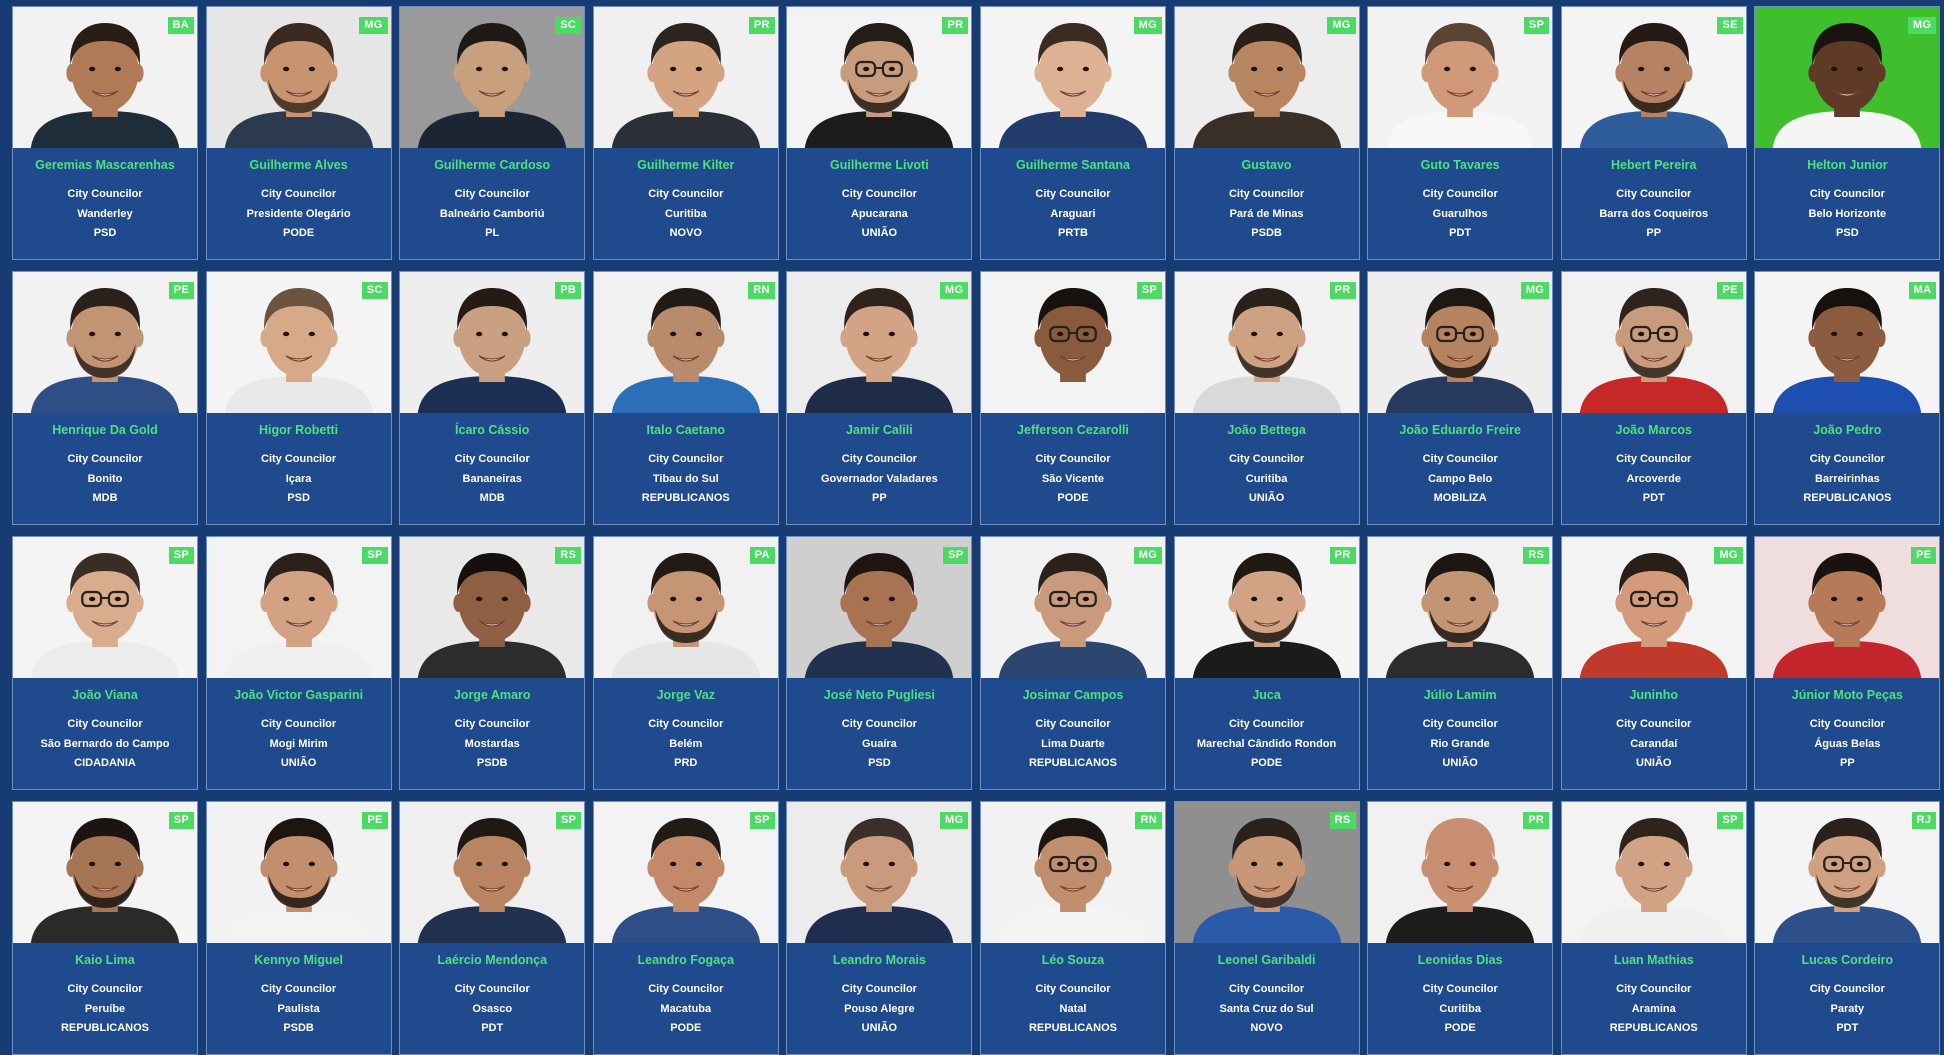 Image resolution: width=1944 pixels, height=1055 pixels. What do you see at coordinates (879, 172) in the screenshot?
I see `candidate-name: Guilherme Livoti` at bounding box center [879, 172].